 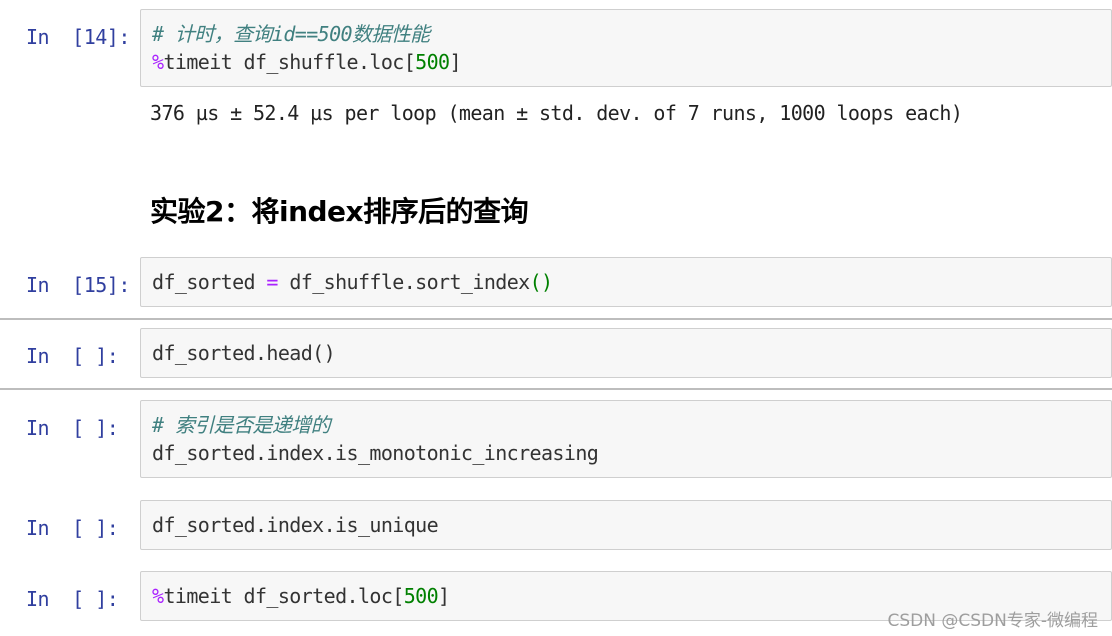 What do you see at coordinates (992, 621) in the screenshot?
I see `watermark: CSDN @CSDN专家-微编程` at bounding box center [992, 621].